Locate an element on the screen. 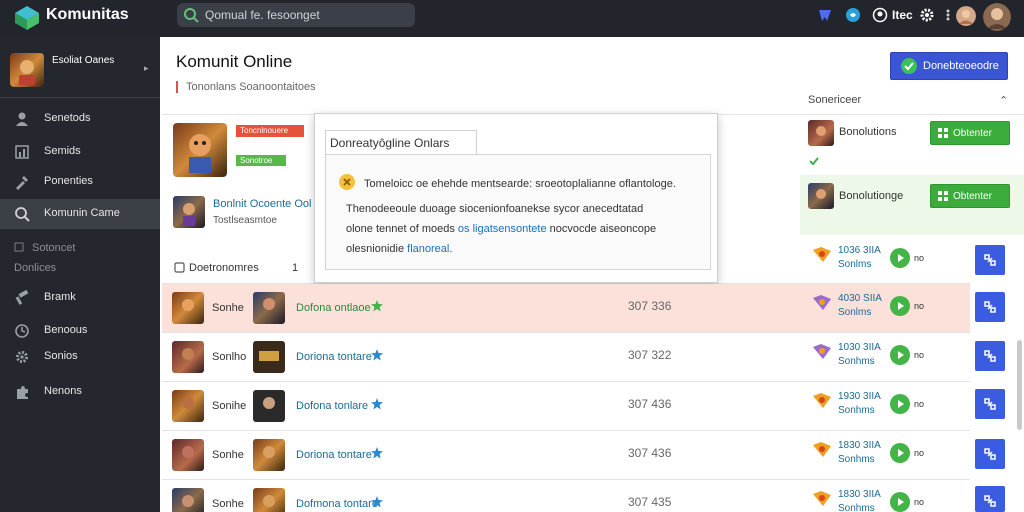 This screenshot has height=512, width=1024. sidebar-item-nenons: Nenons is located at coordinates (80, 392).